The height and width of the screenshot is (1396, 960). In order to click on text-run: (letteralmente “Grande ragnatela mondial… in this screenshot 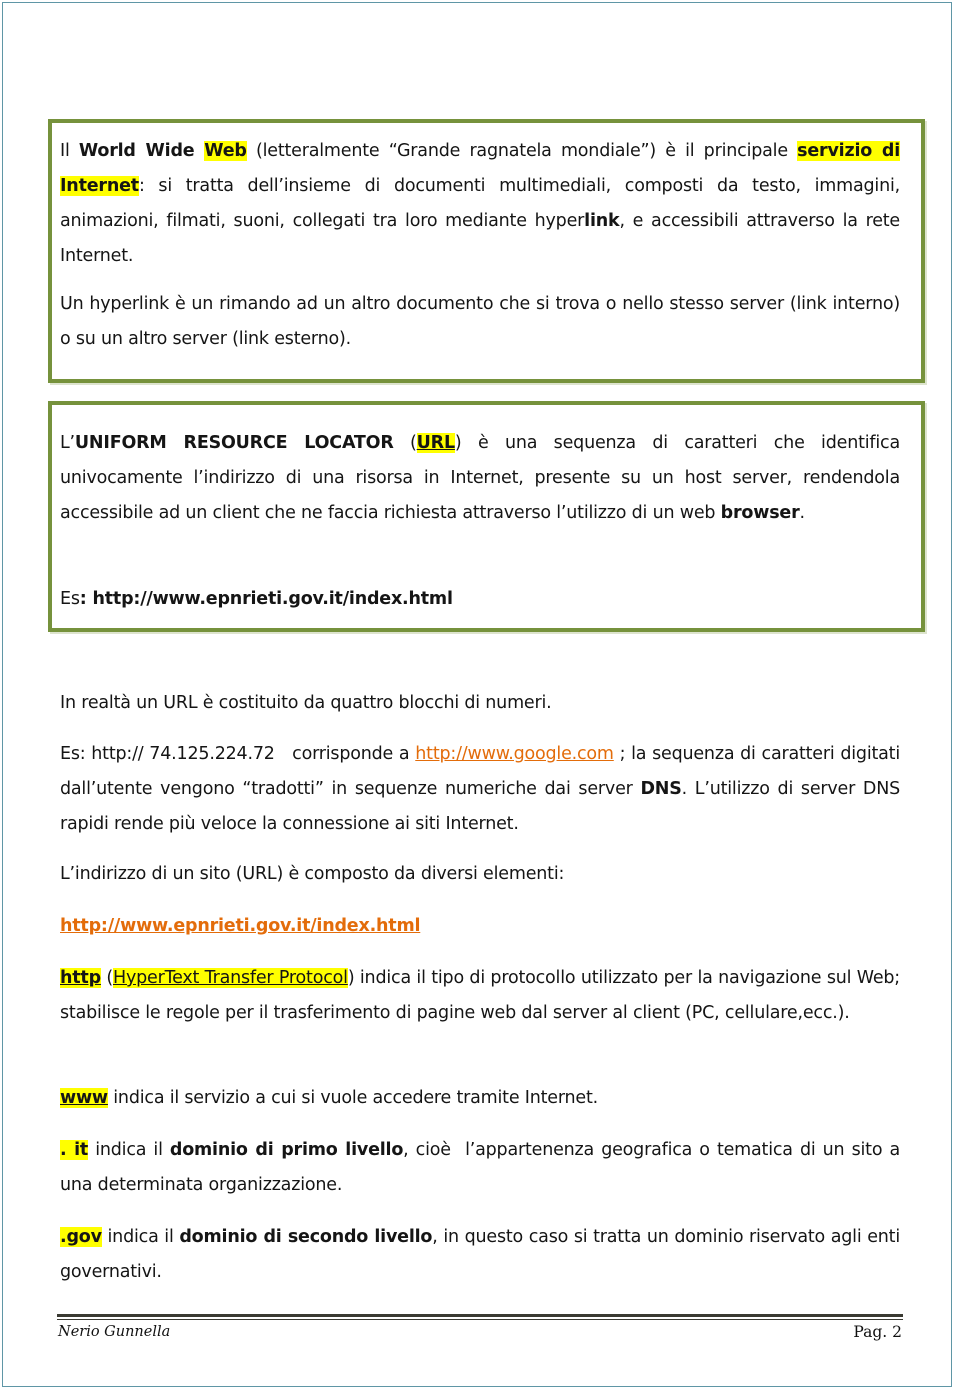, I will do `click(522, 151)`.